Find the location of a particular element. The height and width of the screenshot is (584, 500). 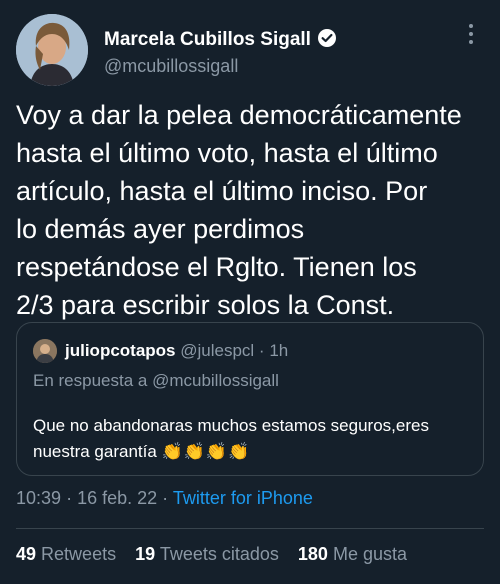

quote-tweets-count: 19 is located at coordinates (145, 554).